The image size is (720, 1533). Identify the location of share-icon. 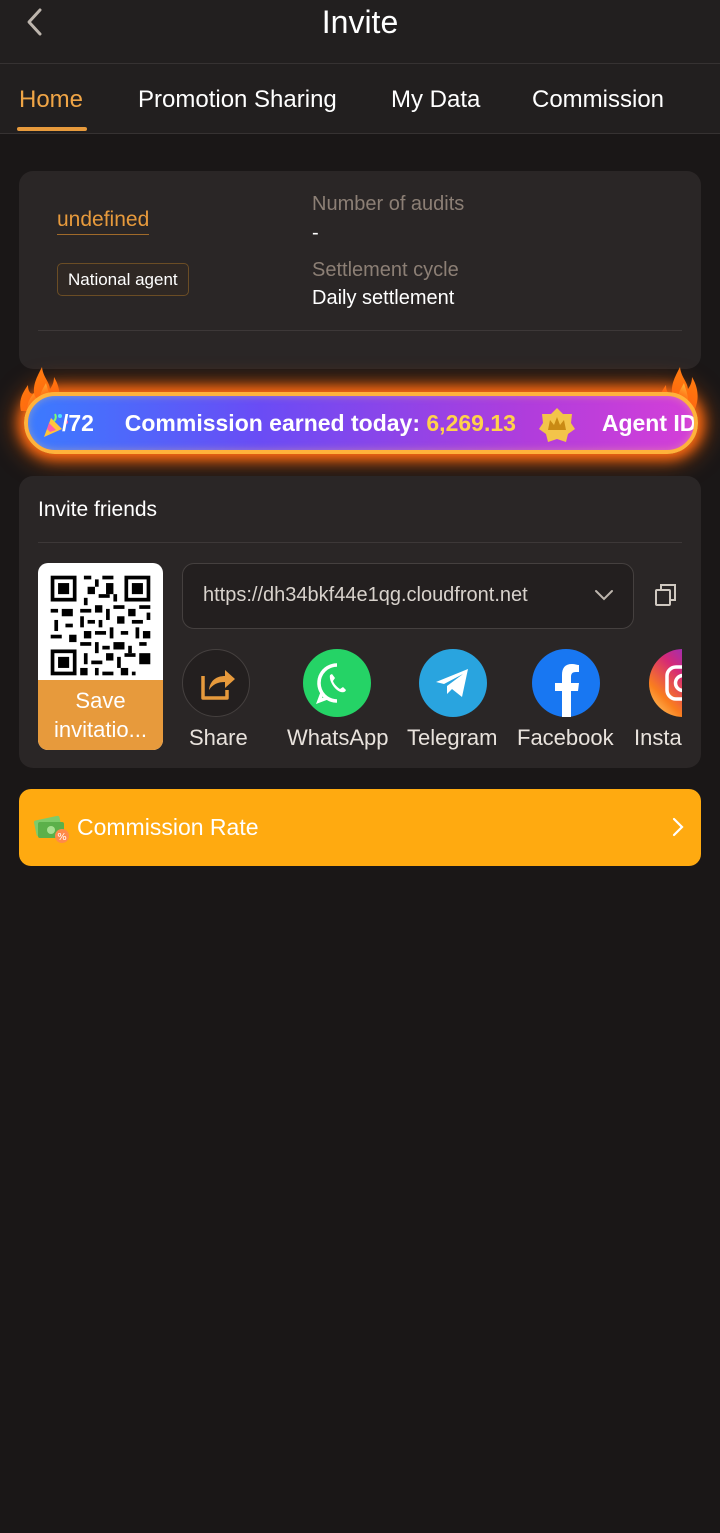
(216, 683).